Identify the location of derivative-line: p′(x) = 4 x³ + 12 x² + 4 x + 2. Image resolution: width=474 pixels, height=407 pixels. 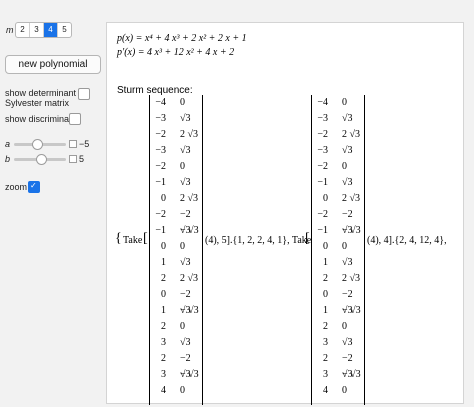
(176, 52).